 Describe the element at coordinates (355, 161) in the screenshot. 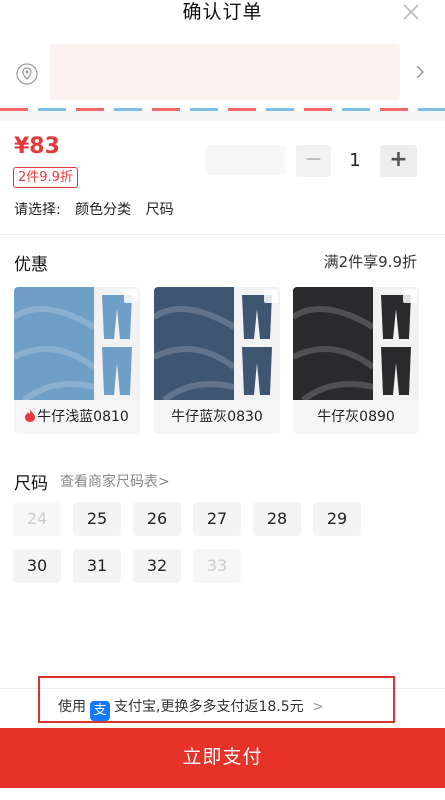

I see `quantity-value: 1` at that location.